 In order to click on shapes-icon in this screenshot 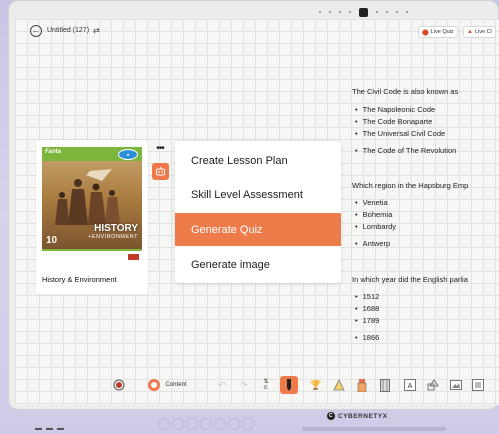, I will do `click(433, 385)`.